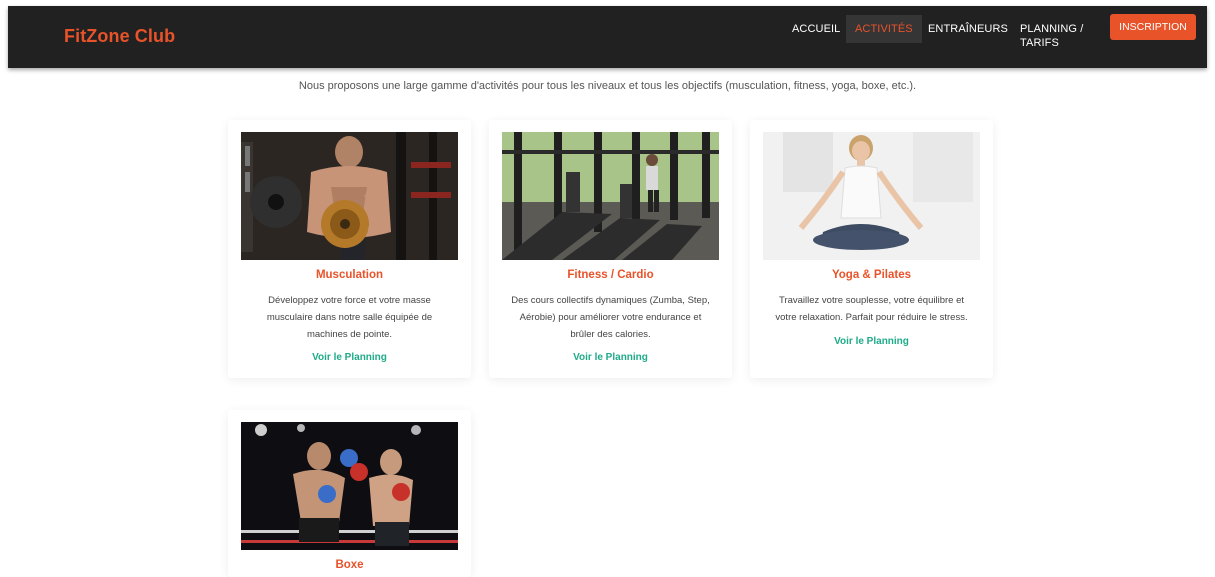 This screenshot has height=577, width=1215. Describe the element at coordinates (1055, 36) in the screenshot. I see `nav-link-planning-tarifs: PLANNING / TARIFS` at that location.